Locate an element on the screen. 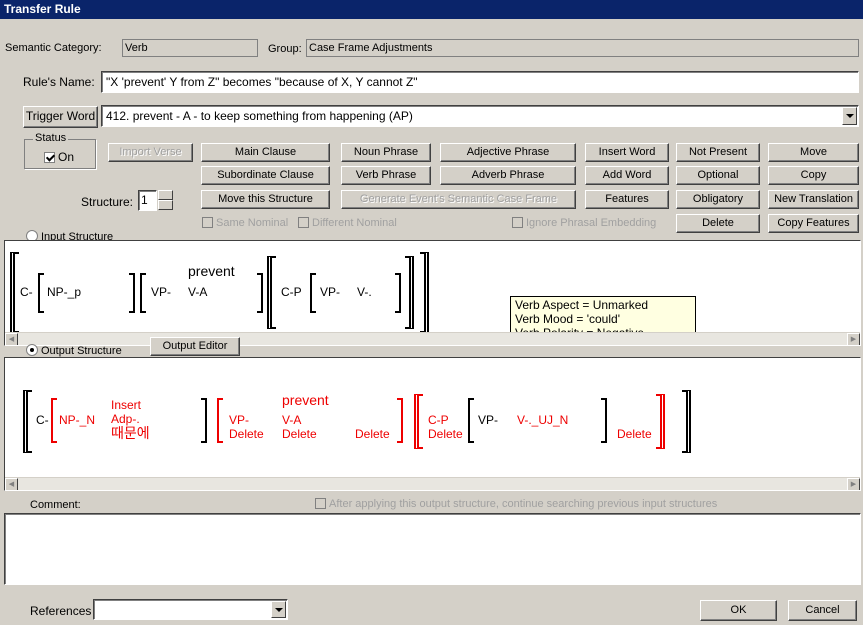  input-np-label: NP-_p is located at coordinates (64, 292).